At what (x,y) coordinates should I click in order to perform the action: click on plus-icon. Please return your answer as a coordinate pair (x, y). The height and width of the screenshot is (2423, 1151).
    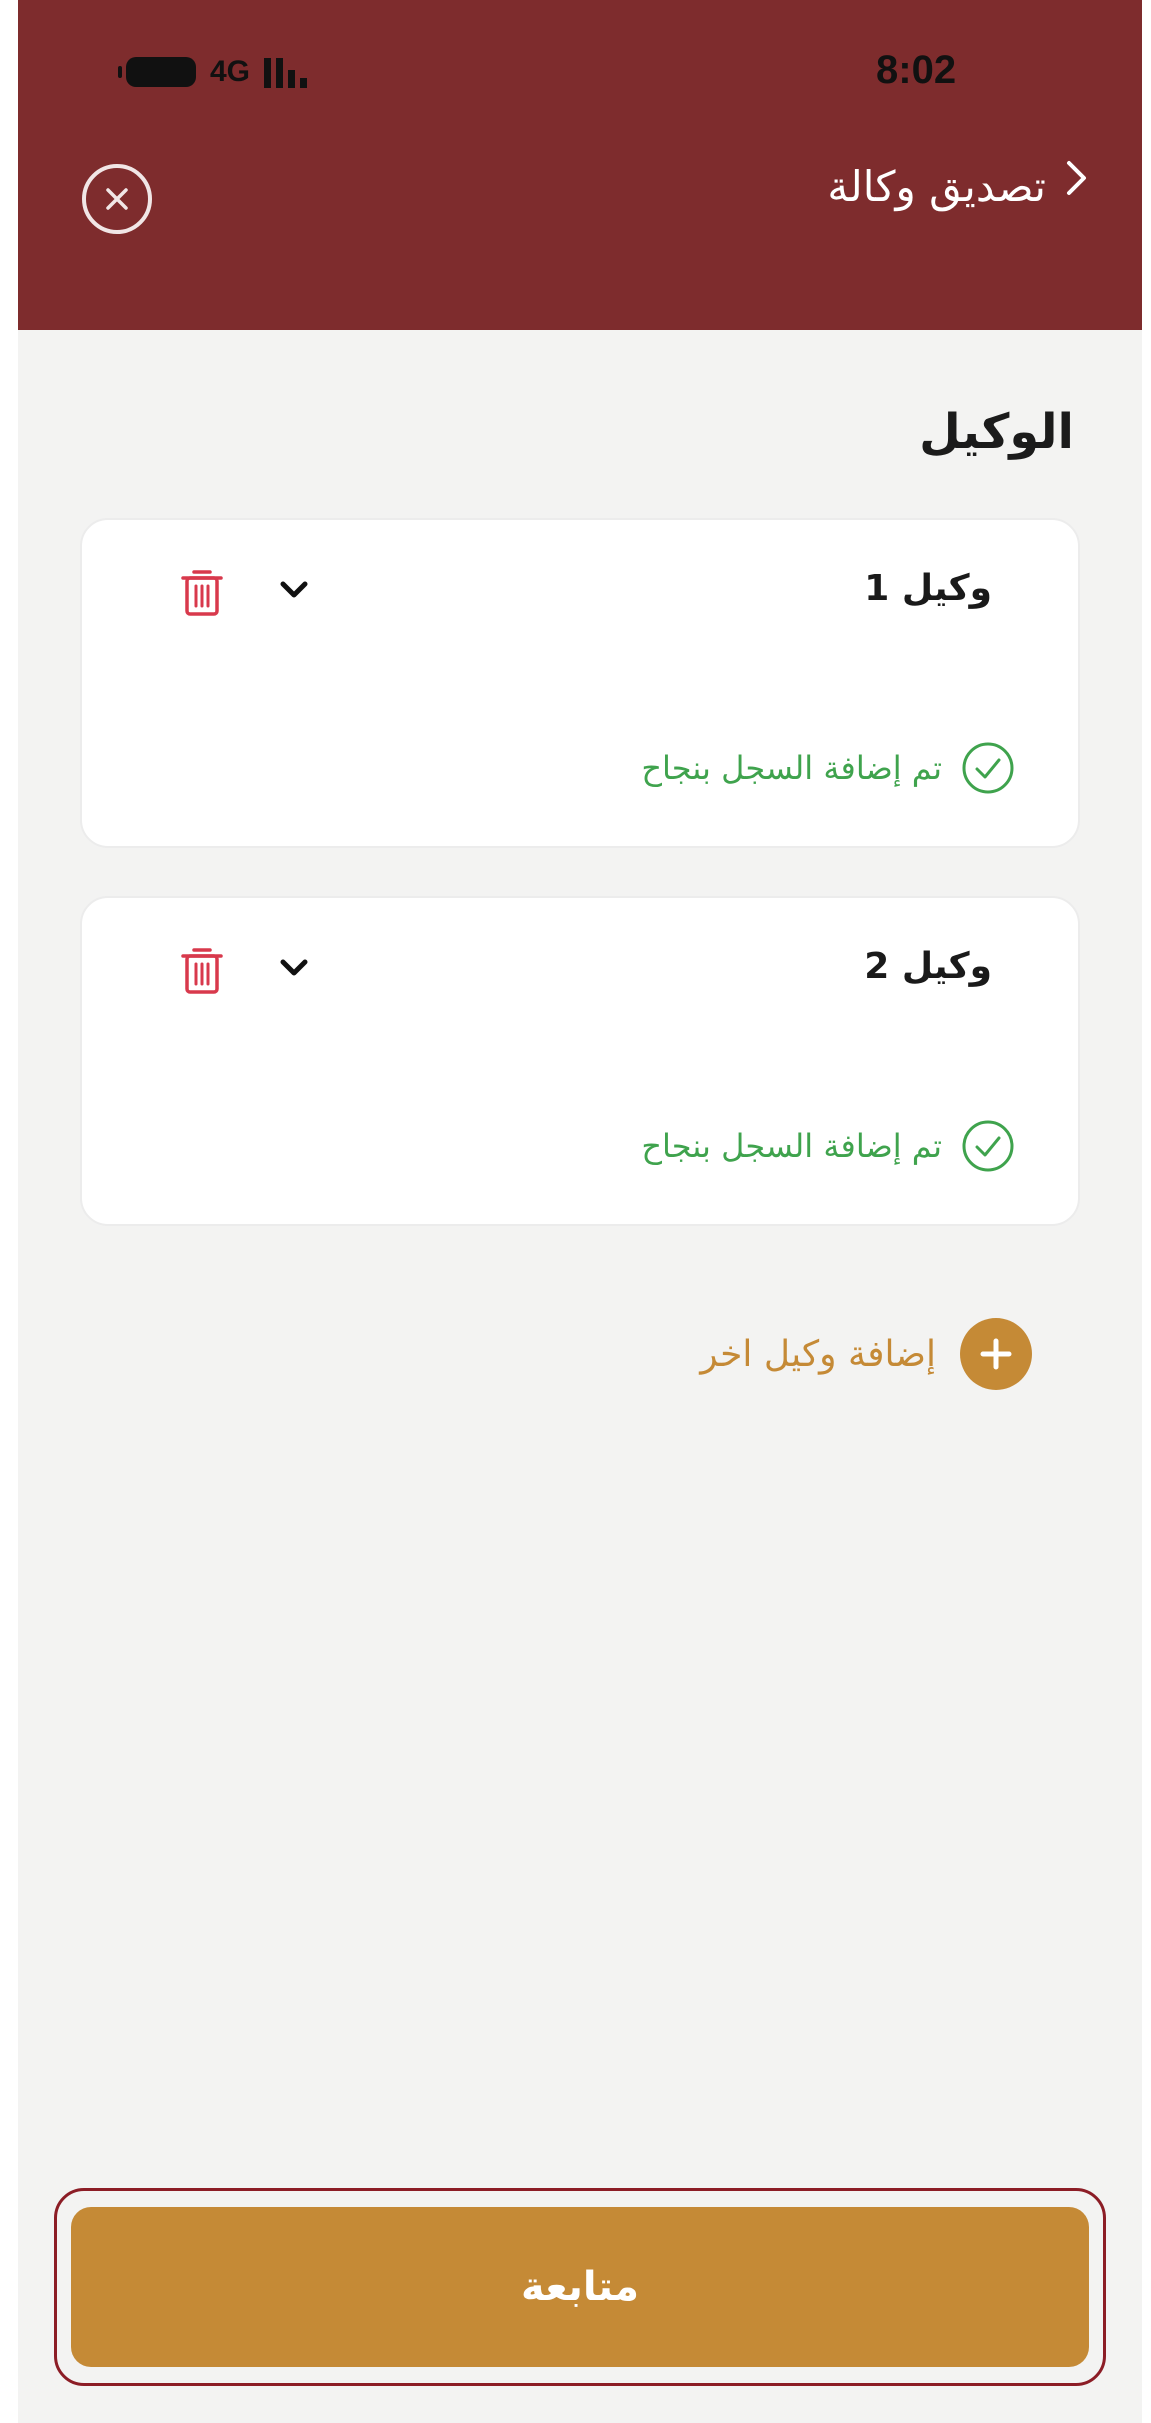
    Looking at the image, I should click on (996, 1354).